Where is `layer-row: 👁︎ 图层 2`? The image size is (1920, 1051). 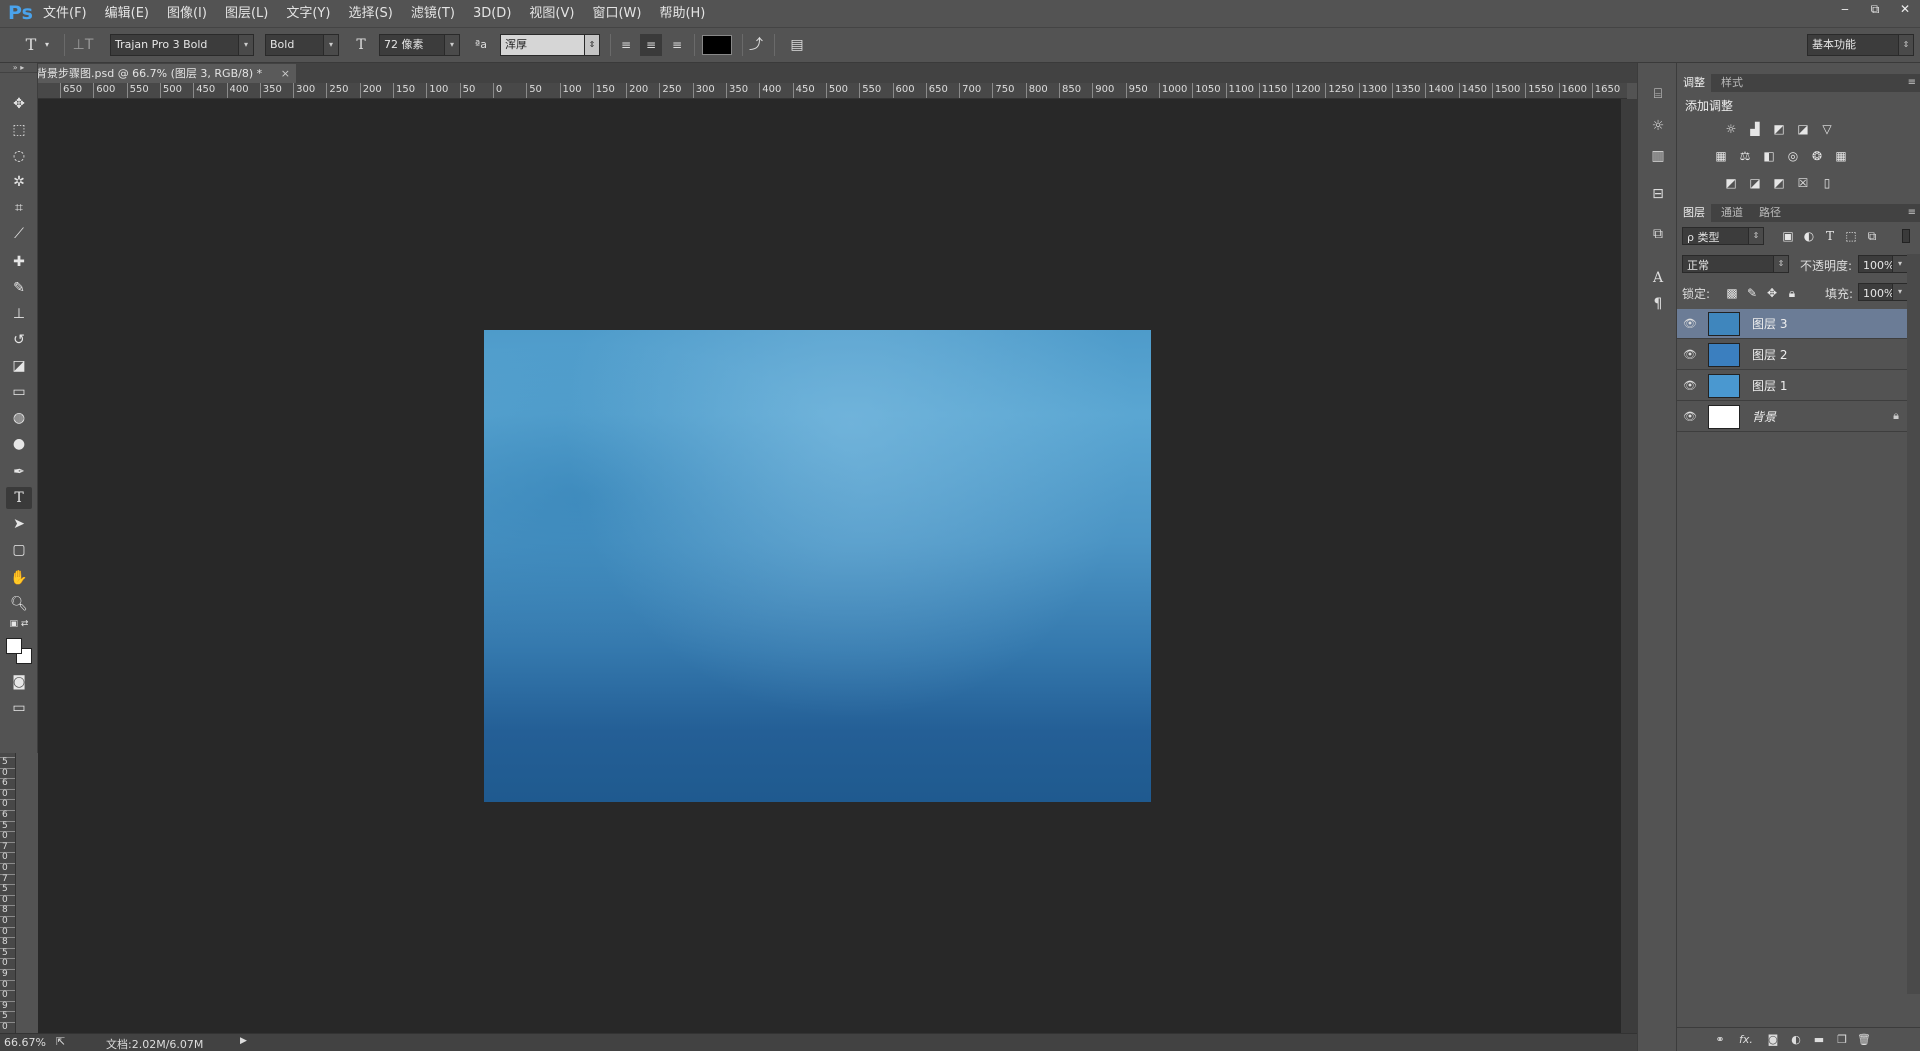 layer-row: 👁︎ 图层 2 is located at coordinates (1792, 355).